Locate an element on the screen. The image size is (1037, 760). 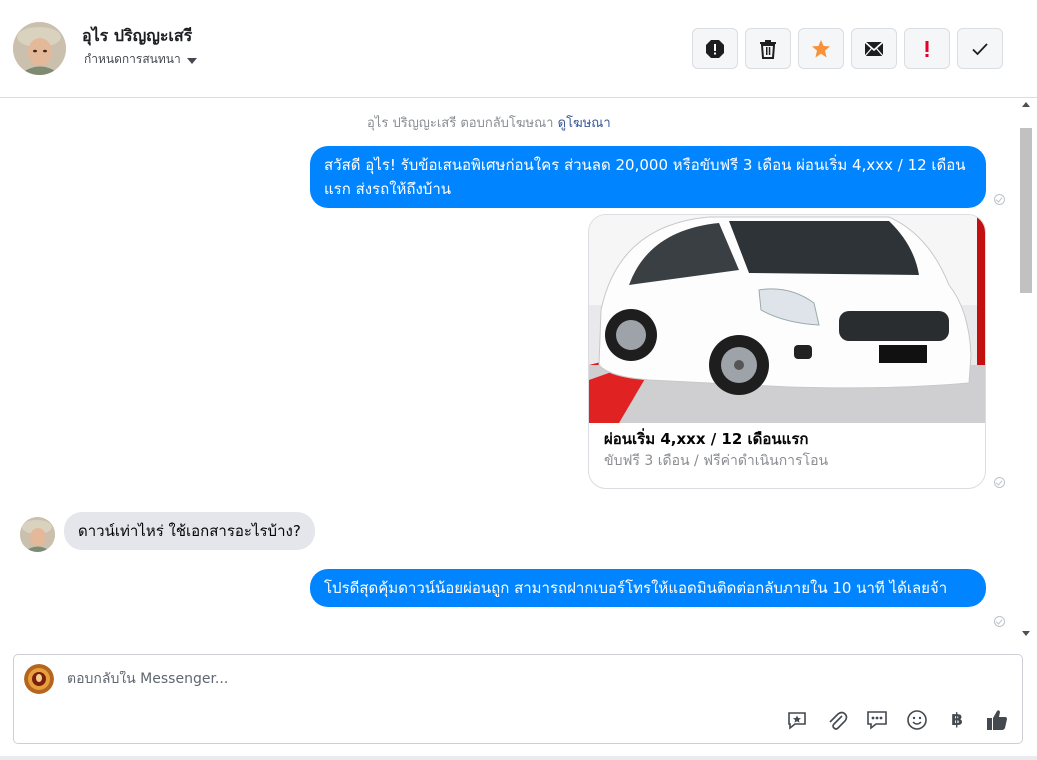
composer-tools: ฿ is located at coordinates (897, 720).